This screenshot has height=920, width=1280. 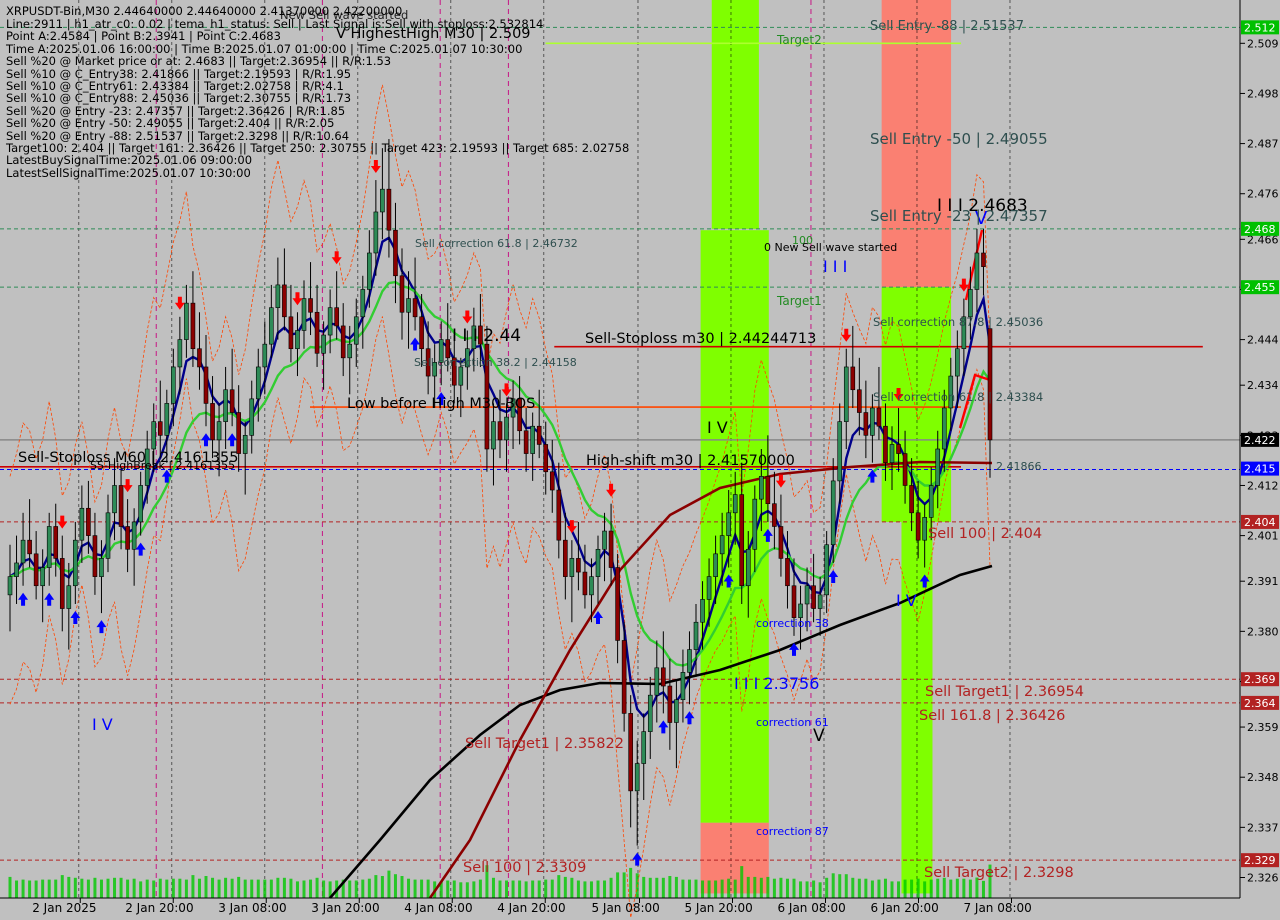 What do you see at coordinates (1263, 144) in the screenshot?
I see `y-tick-label-2: 2.487` at bounding box center [1263, 144].